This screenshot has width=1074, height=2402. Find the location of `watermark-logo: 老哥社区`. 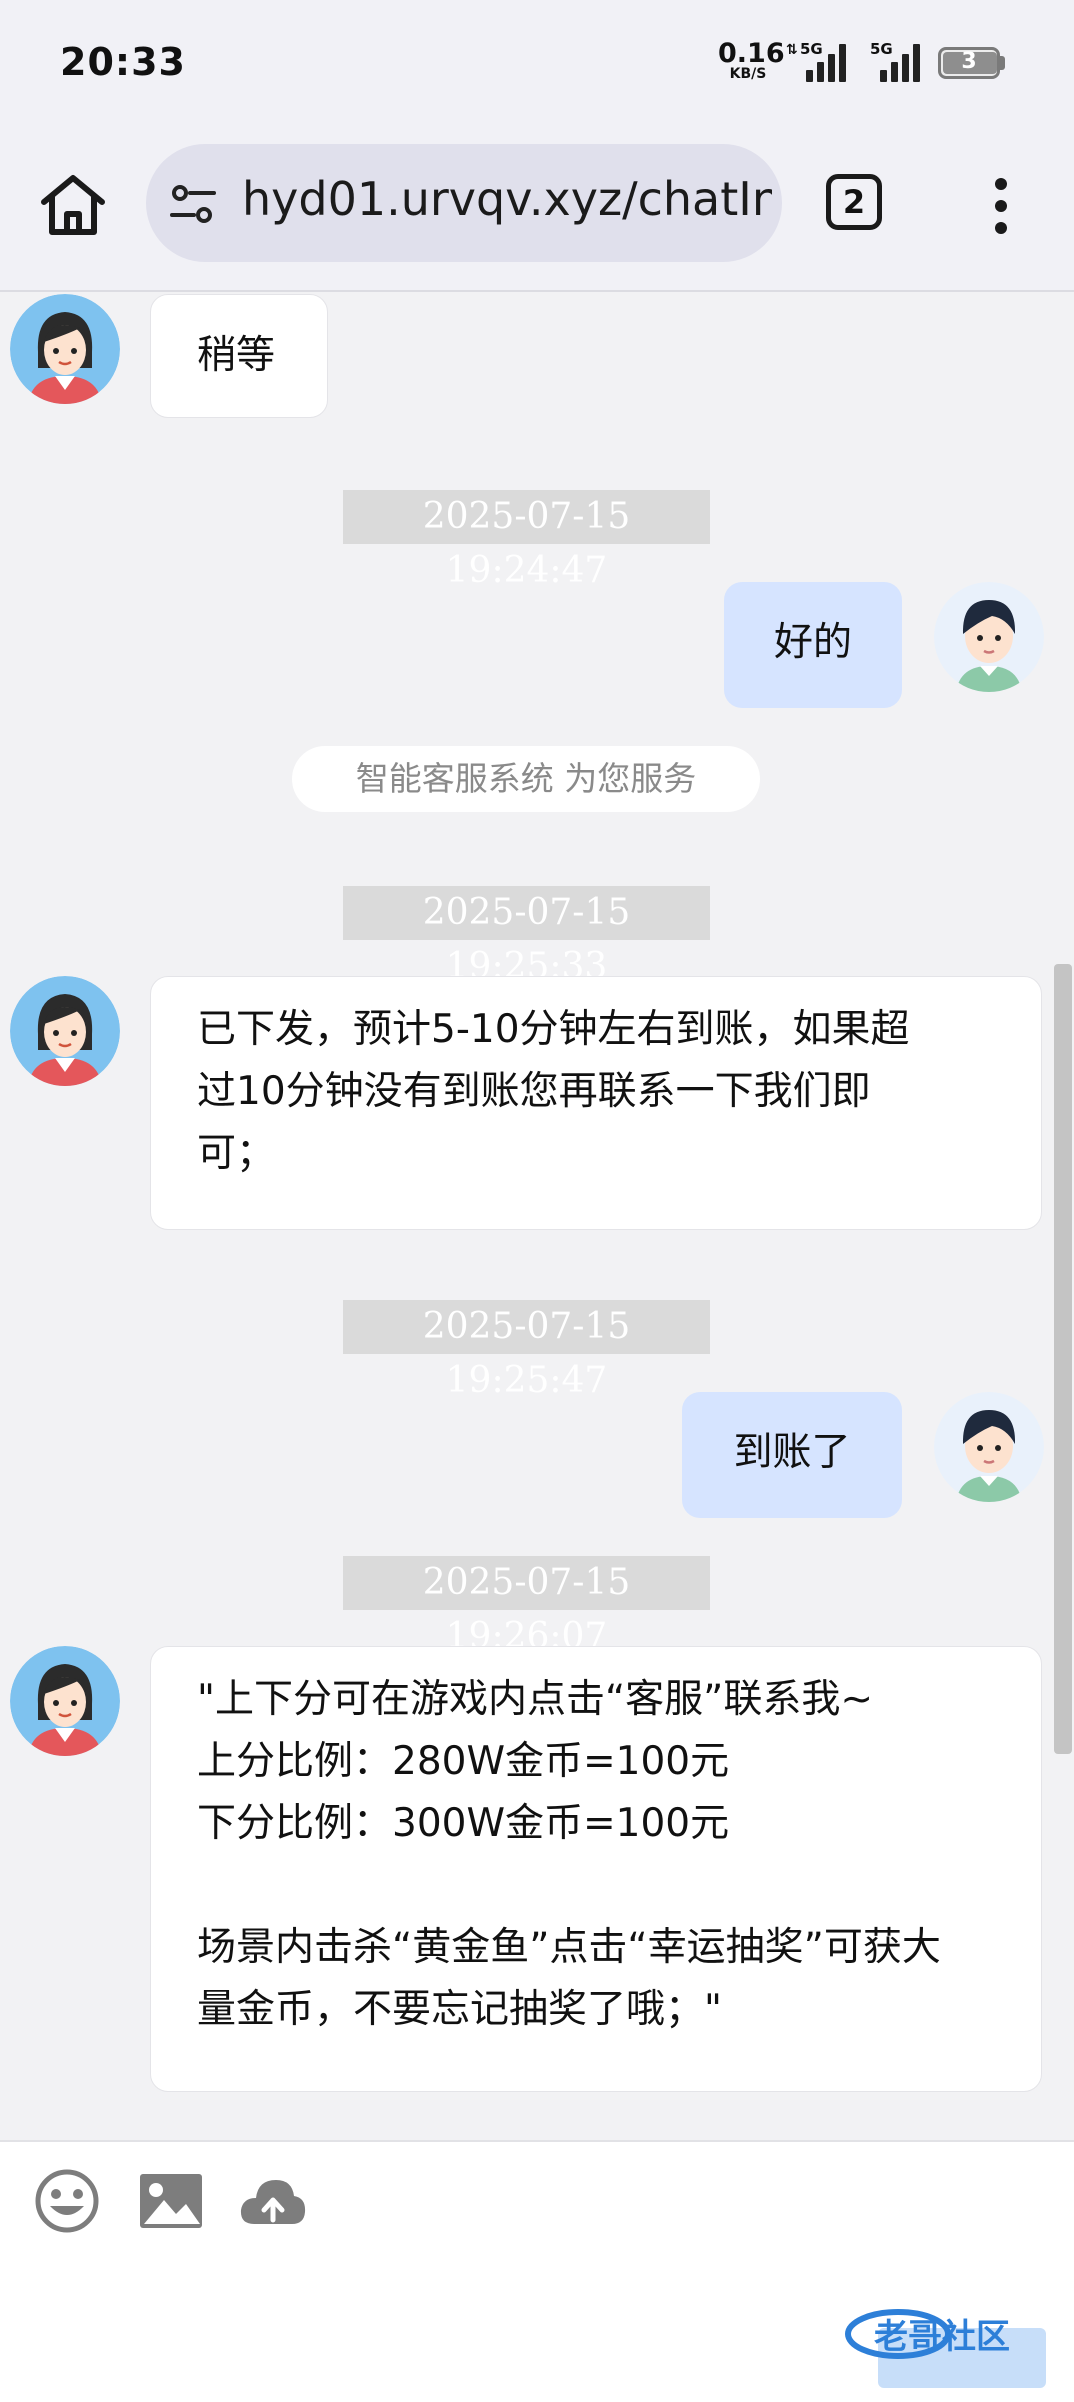

watermark-logo: 老哥社区 is located at coordinates (945, 2348).